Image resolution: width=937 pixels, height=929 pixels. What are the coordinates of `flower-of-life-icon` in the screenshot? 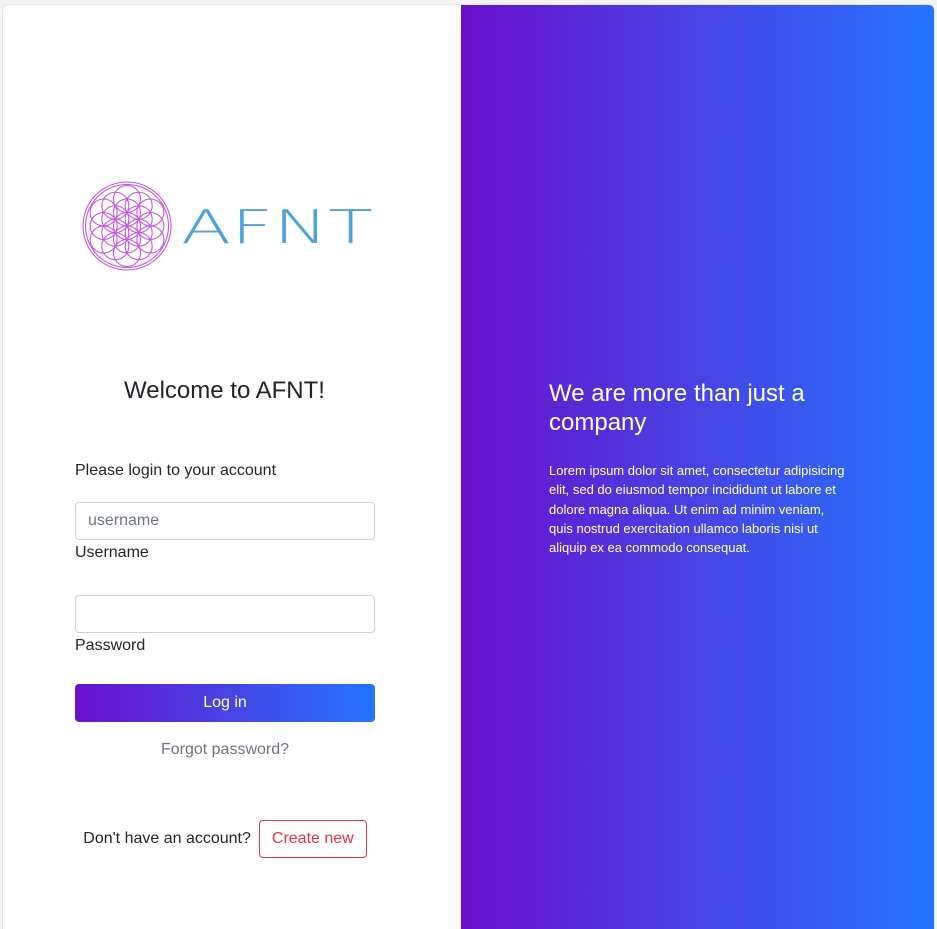 It's located at (127, 226).